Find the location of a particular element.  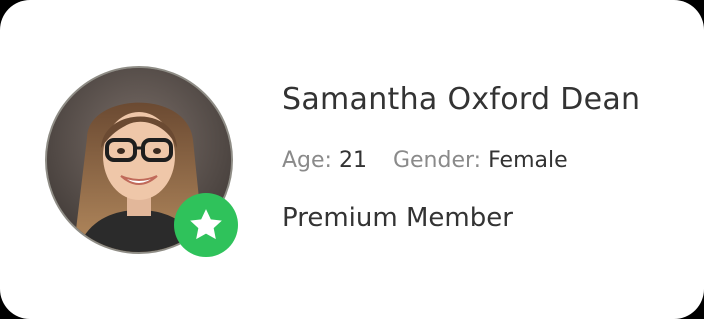

membership-status: Premium Member is located at coordinates (397, 218).